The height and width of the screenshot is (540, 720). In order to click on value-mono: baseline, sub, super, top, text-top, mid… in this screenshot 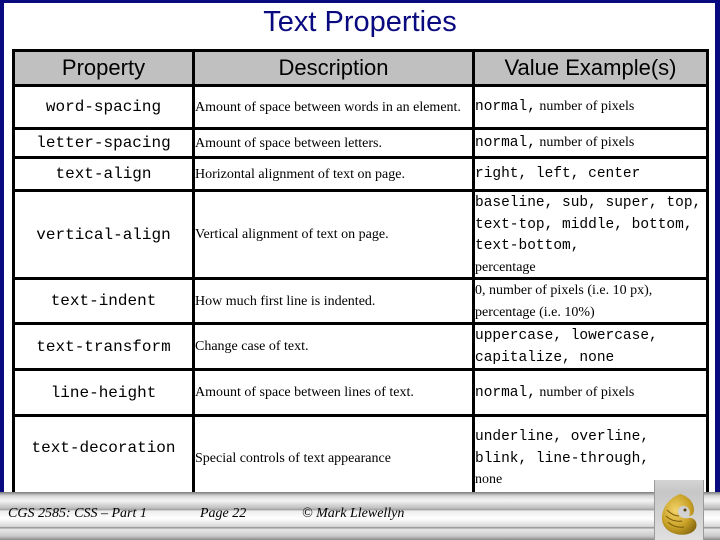, I will do `click(588, 224)`.